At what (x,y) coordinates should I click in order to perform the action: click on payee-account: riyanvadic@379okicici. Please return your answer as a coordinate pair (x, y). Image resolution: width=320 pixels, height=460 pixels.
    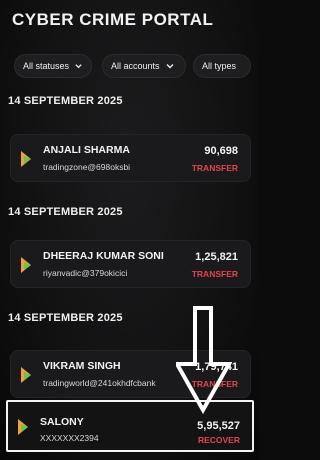
    Looking at the image, I should click on (85, 273).